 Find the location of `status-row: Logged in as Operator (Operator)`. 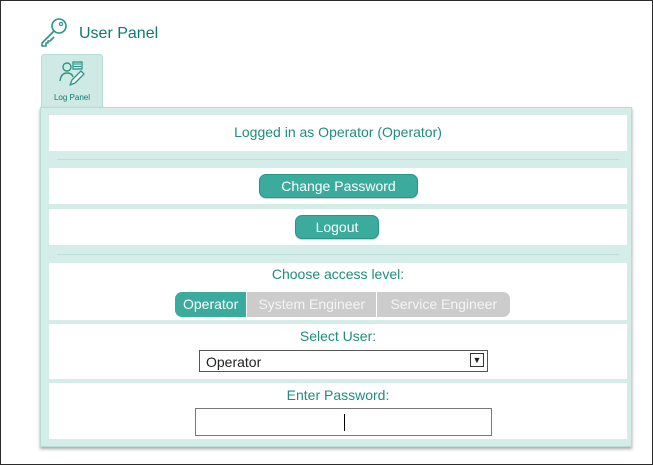

status-row: Logged in as Operator (Operator) is located at coordinates (338, 133).